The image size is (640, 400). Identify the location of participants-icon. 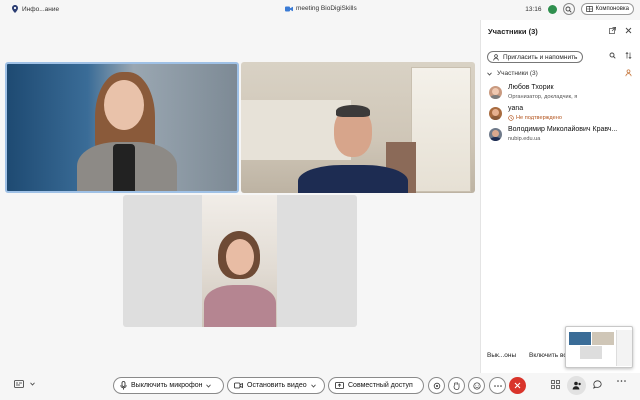
(576, 385).